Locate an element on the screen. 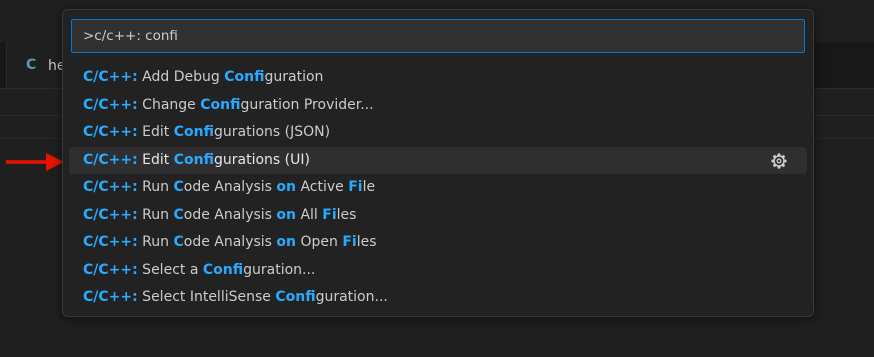  command-item: C/C++: Run Code Analysis on All Files is located at coordinates (438, 216).